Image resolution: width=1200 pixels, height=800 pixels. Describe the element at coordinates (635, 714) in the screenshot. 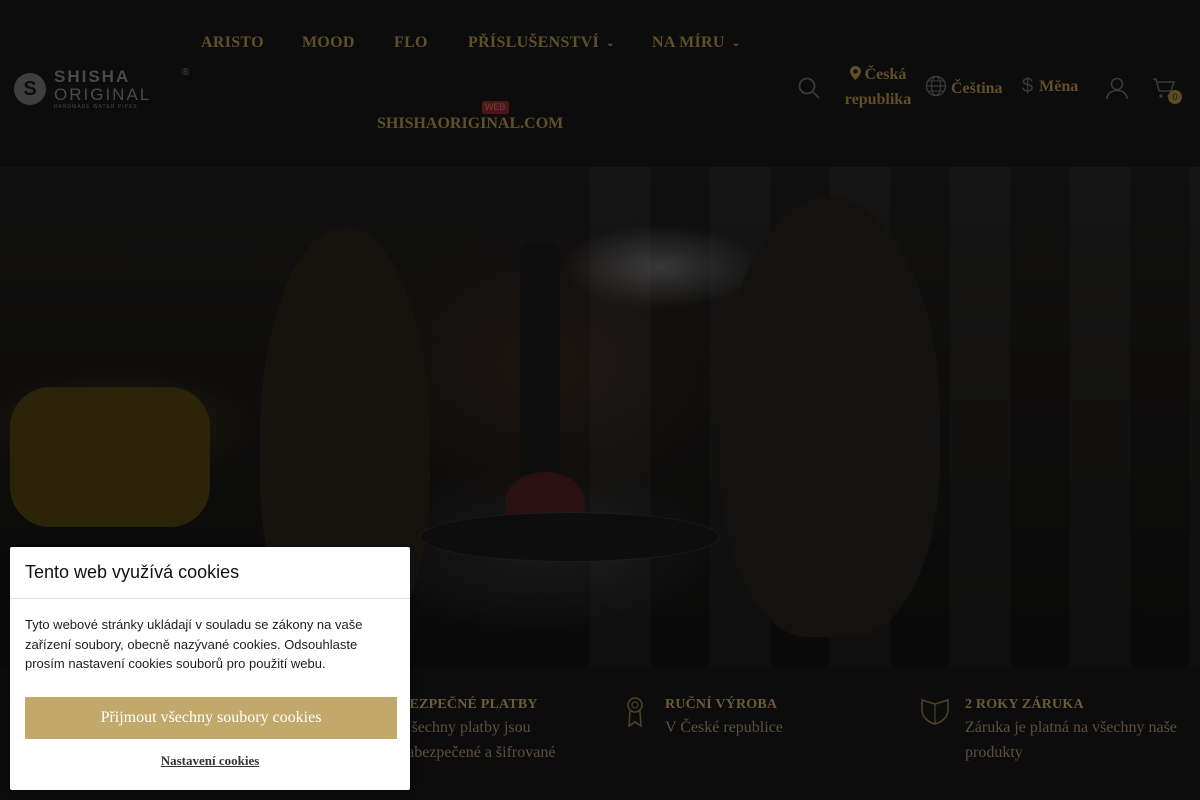

I see `award-icon` at that location.